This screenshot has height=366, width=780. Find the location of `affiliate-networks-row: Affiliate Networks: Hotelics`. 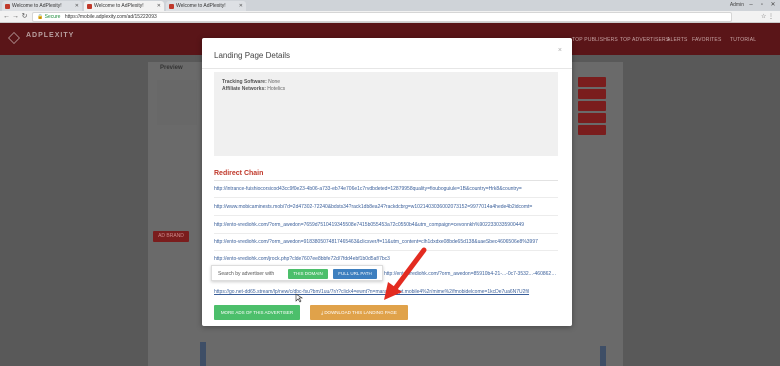

affiliate-networks-row: Affiliate Networks: Hotelics is located at coordinates (253, 89).